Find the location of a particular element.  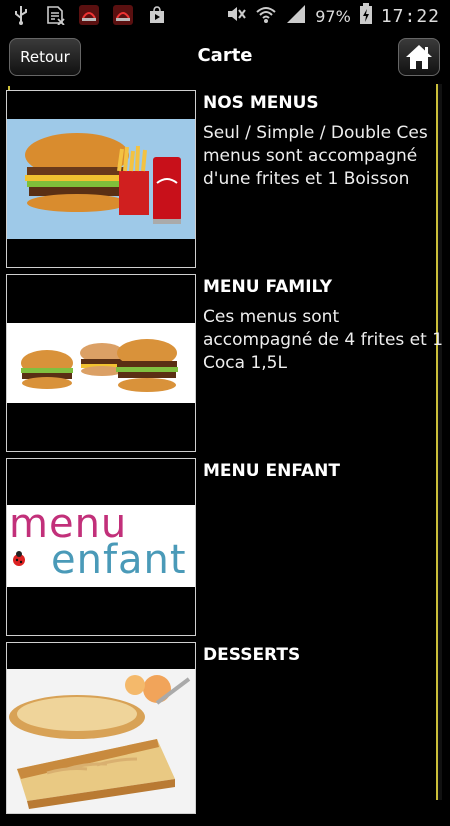

ladybug-icon is located at coordinates (19, 558).